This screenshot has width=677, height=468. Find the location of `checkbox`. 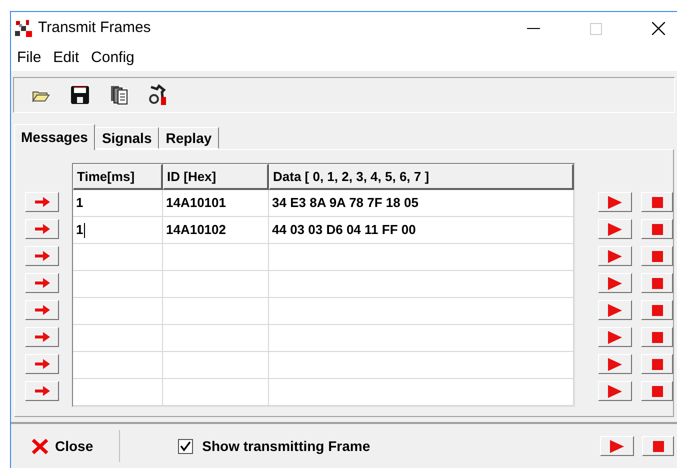

checkbox is located at coordinates (186, 446).